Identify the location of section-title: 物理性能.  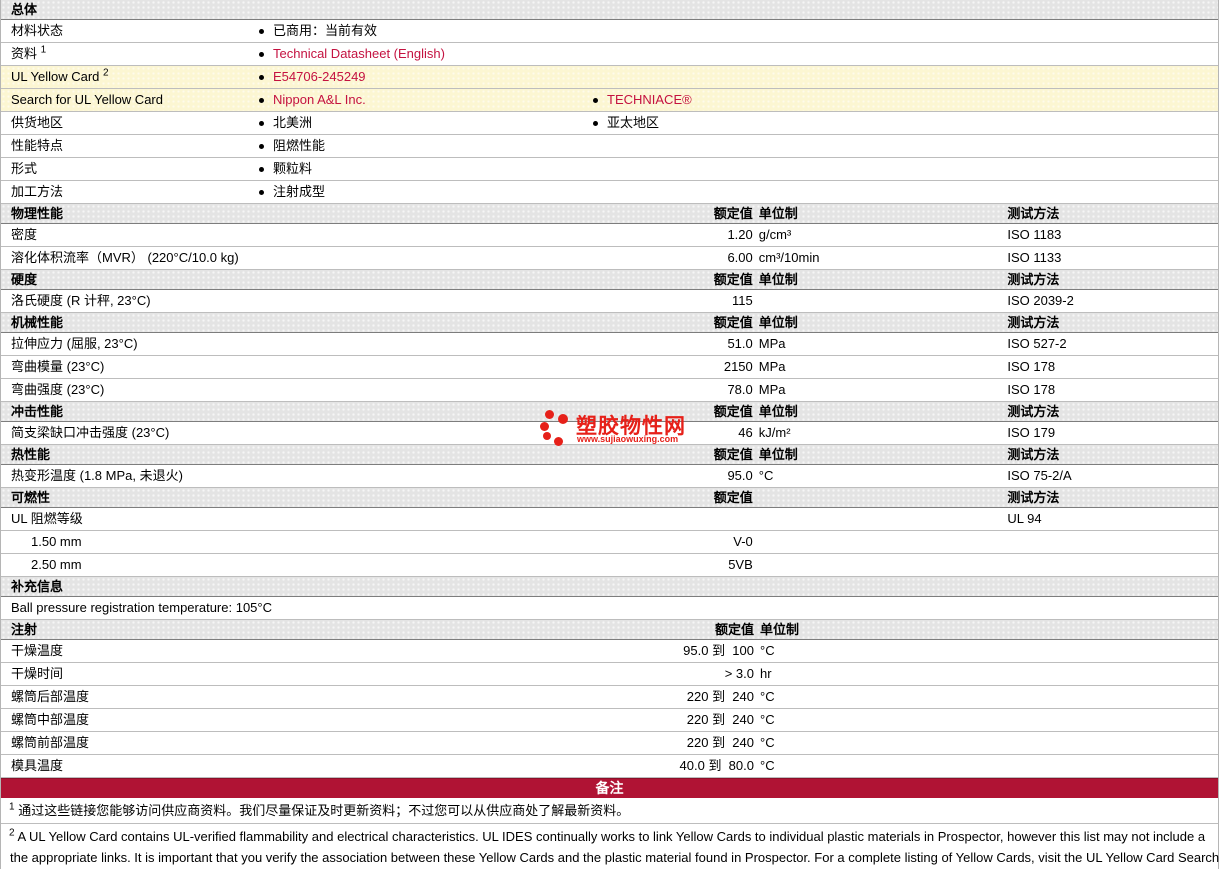
(37, 213).